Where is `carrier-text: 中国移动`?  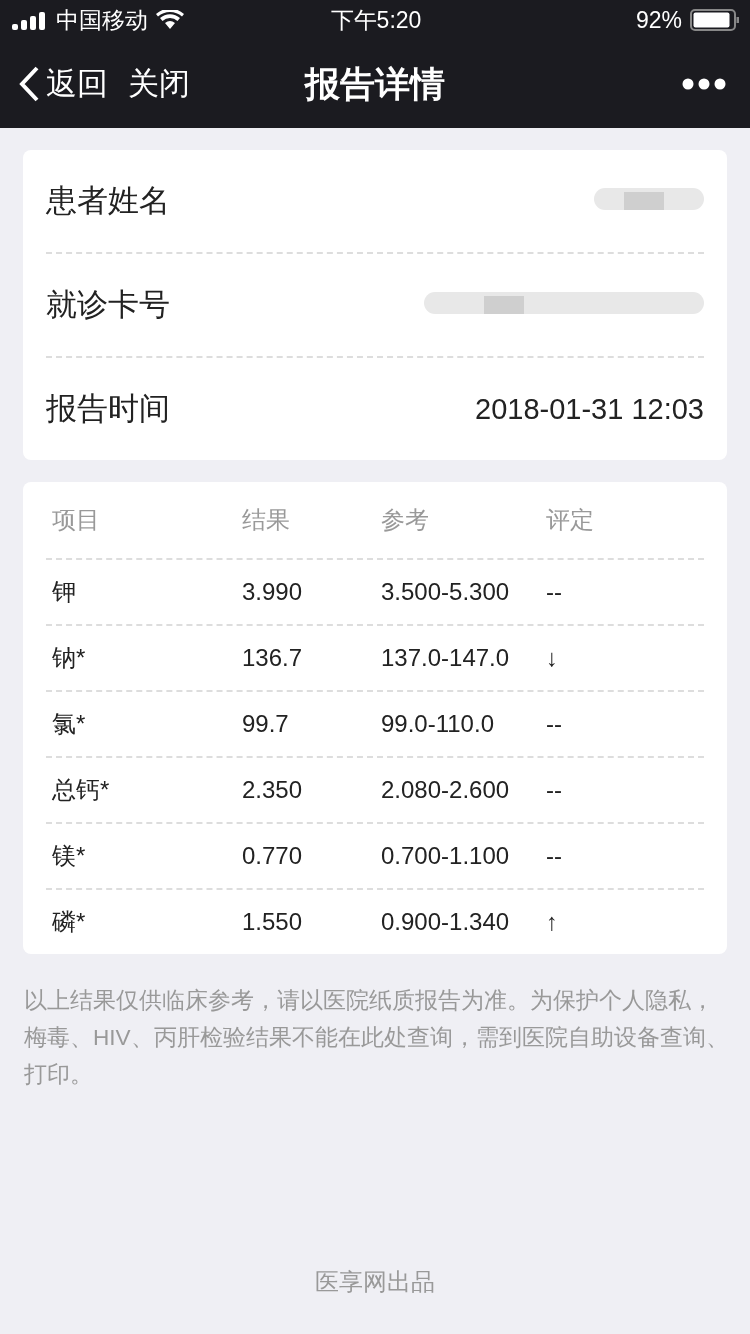 carrier-text: 中国移动 is located at coordinates (102, 20).